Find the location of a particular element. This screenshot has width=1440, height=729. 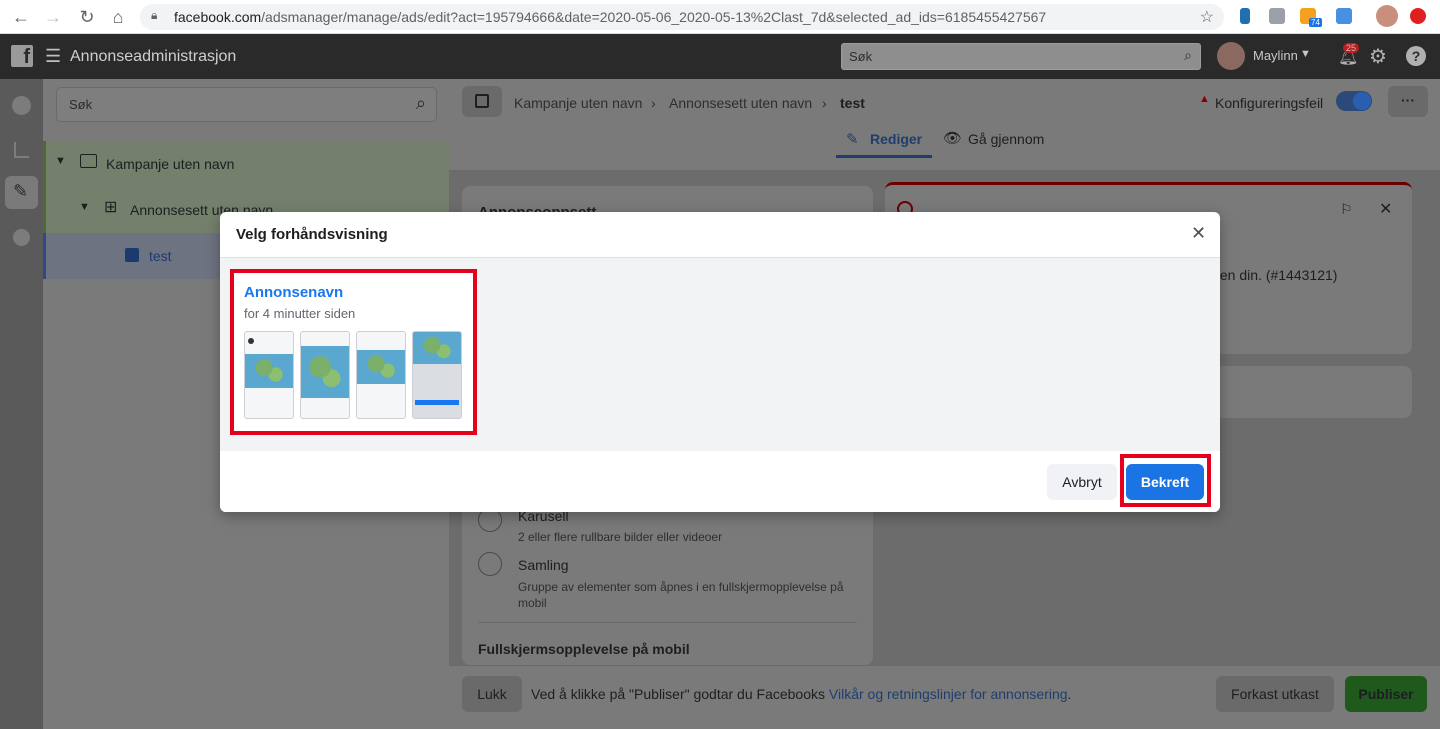

left-icon-strip: ✎ is located at coordinates (21, 404).